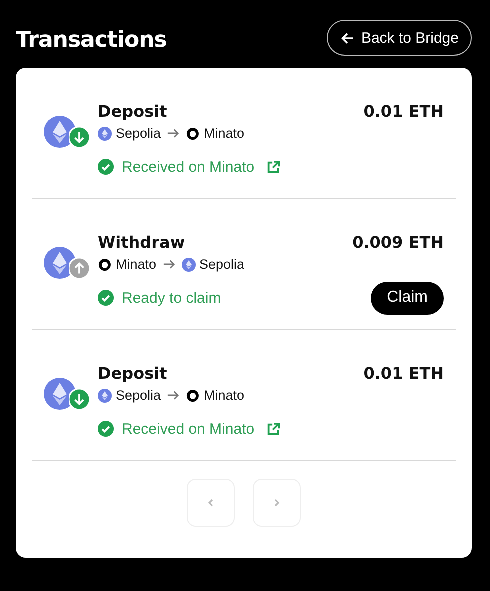  What do you see at coordinates (398, 242) in the screenshot?
I see `transaction-amount: 0.009 ETH` at bounding box center [398, 242].